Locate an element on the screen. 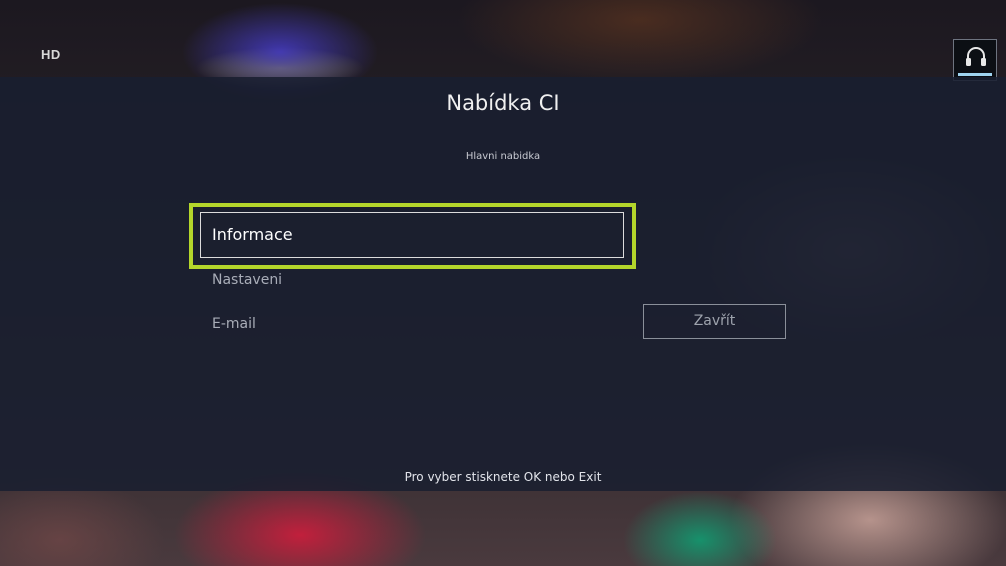 This screenshot has height=566, width=1006. dialog-title: Nabídka CI is located at coordinates (503, 103).